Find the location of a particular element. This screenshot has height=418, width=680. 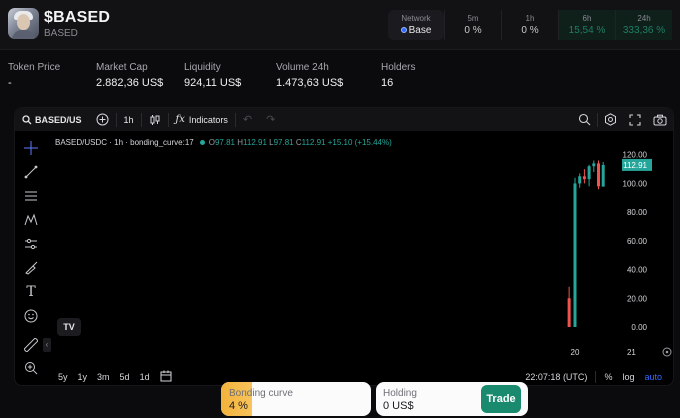

last-price-label: 112.91 is located at coordinates (635, 165).